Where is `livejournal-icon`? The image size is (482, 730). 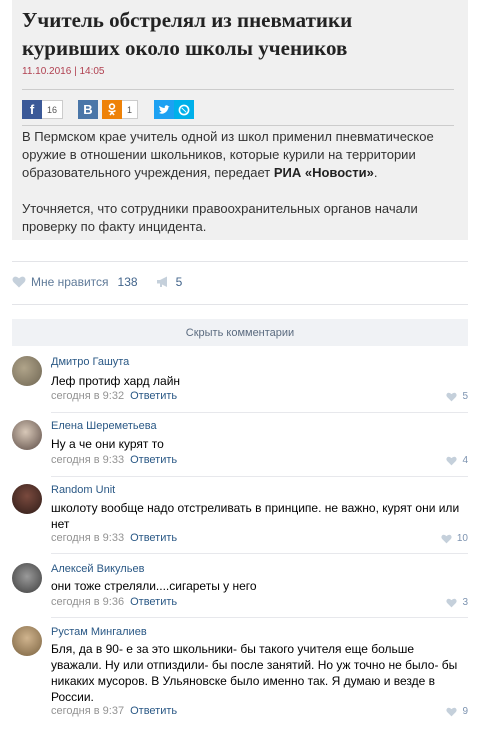
livejournal-icon is located at coordinates (184, 109).